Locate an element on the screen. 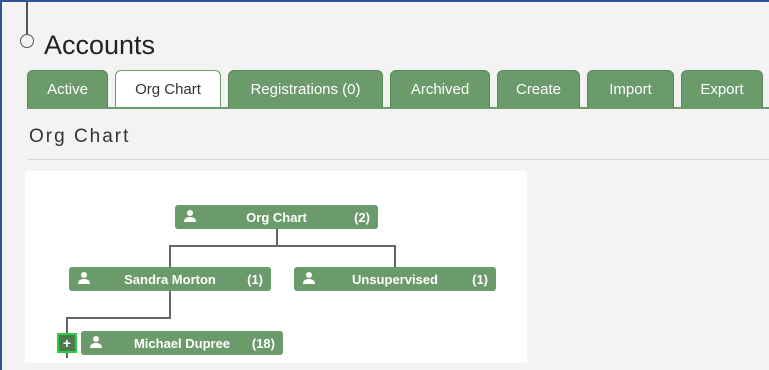 Image resolution: width=769 pixels, height=370 pixels. node-count: (2) is located at coordinates (362, 217).